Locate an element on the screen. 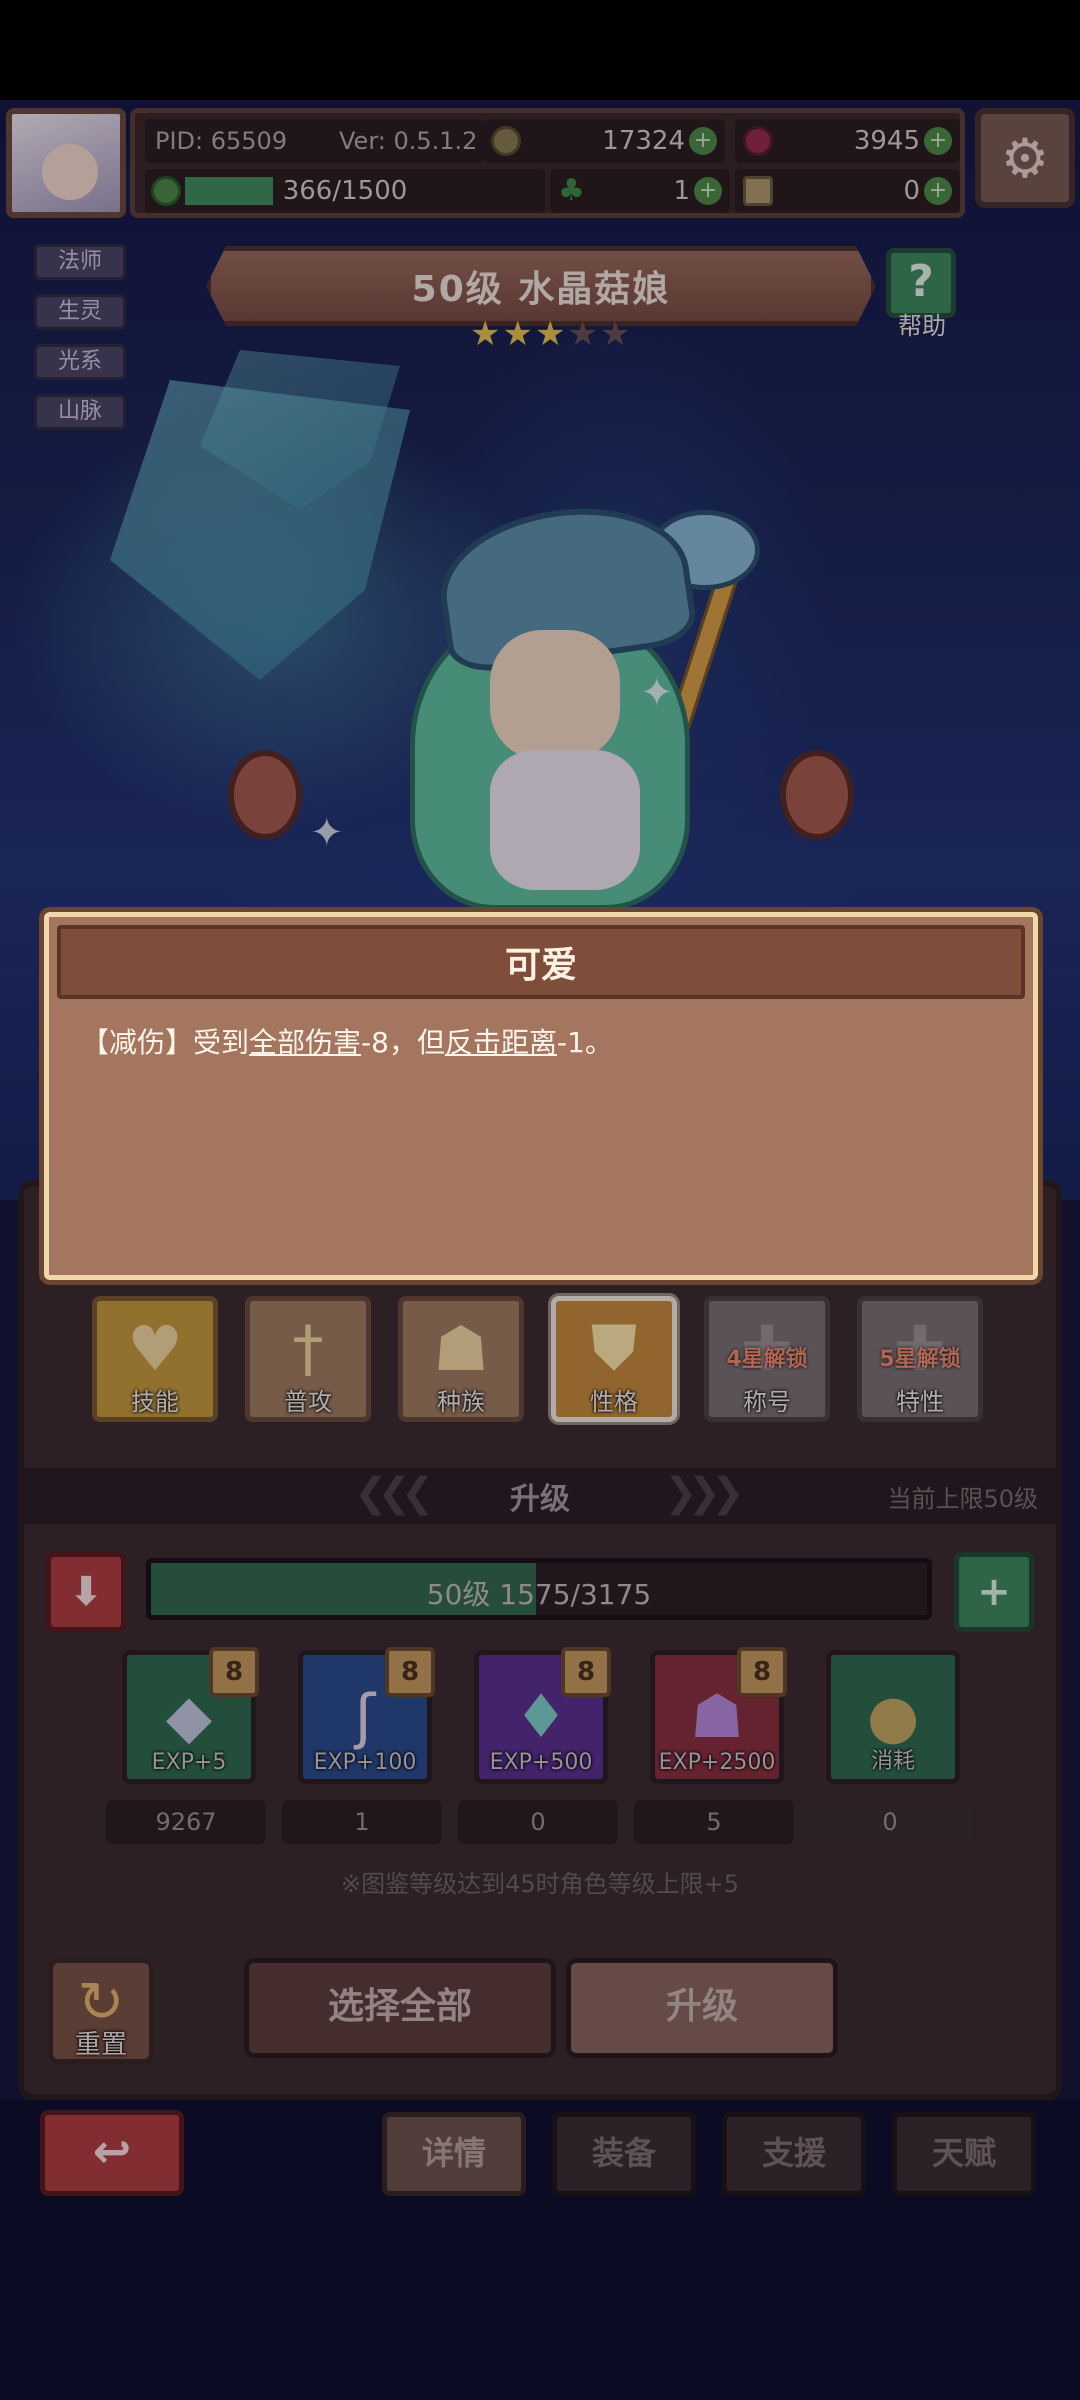 The image size is (1080, 2400). trait-popup: 可爱 【减伤】受到全部伤害-8，但反击距离-1。 is located at coordinates (541, 1096).